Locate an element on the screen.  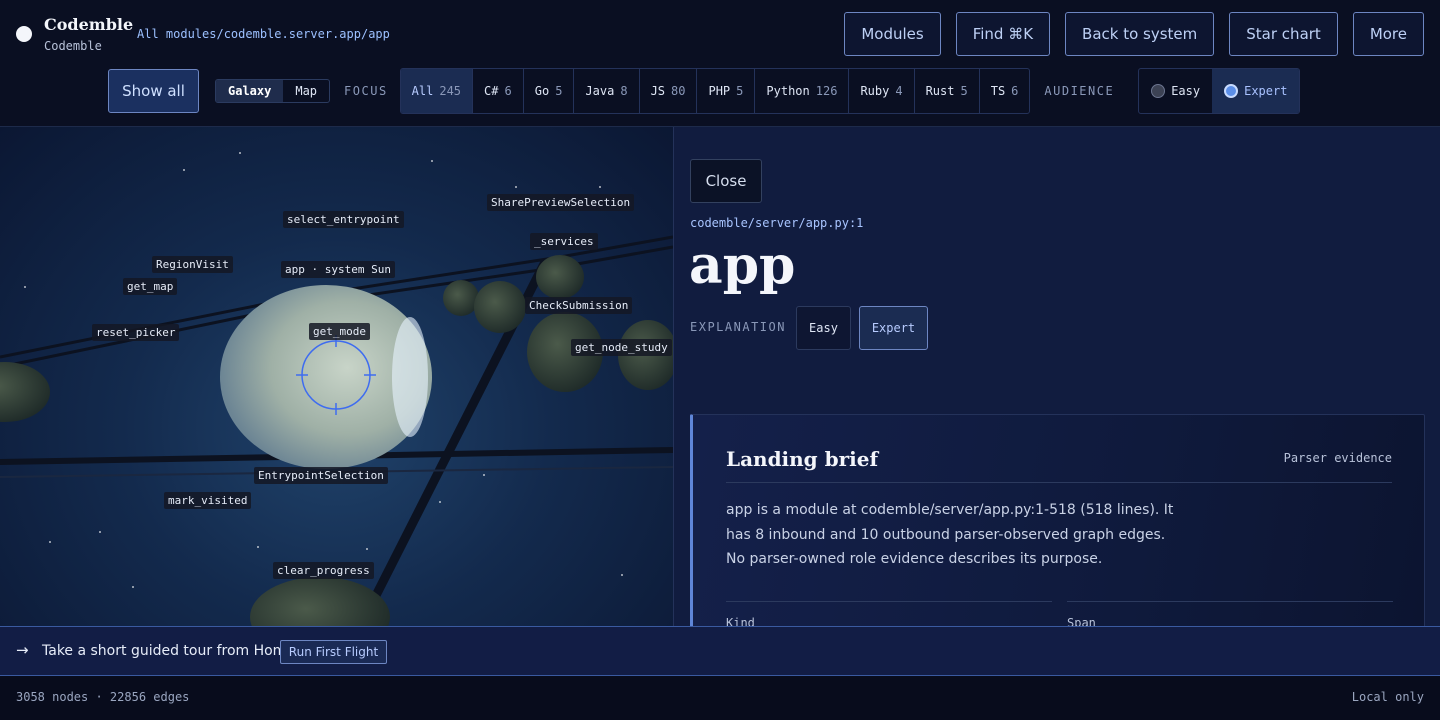
node-label-select-entrypoint: select_entrypoint is located at coordinates (343, 219).